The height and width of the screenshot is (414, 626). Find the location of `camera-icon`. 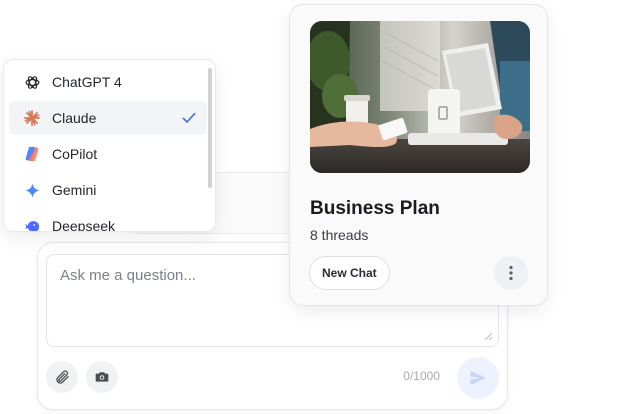

camera-icon is located at coordinates (102, 377).